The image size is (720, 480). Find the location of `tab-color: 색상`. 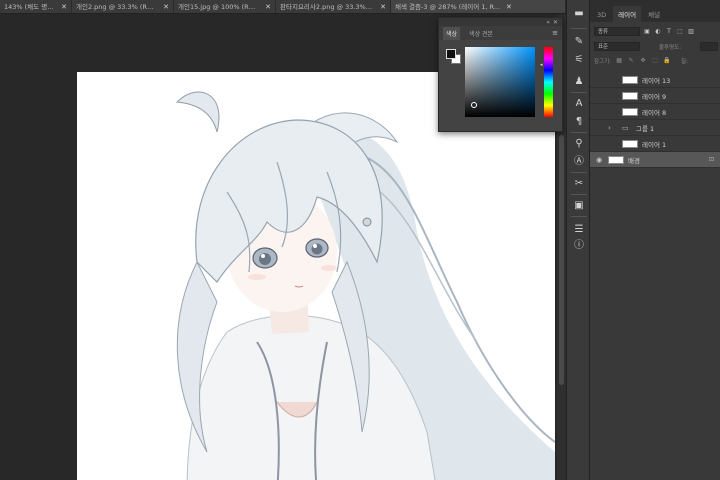

tab-color: 색상 is located at coordinates (452, 33).